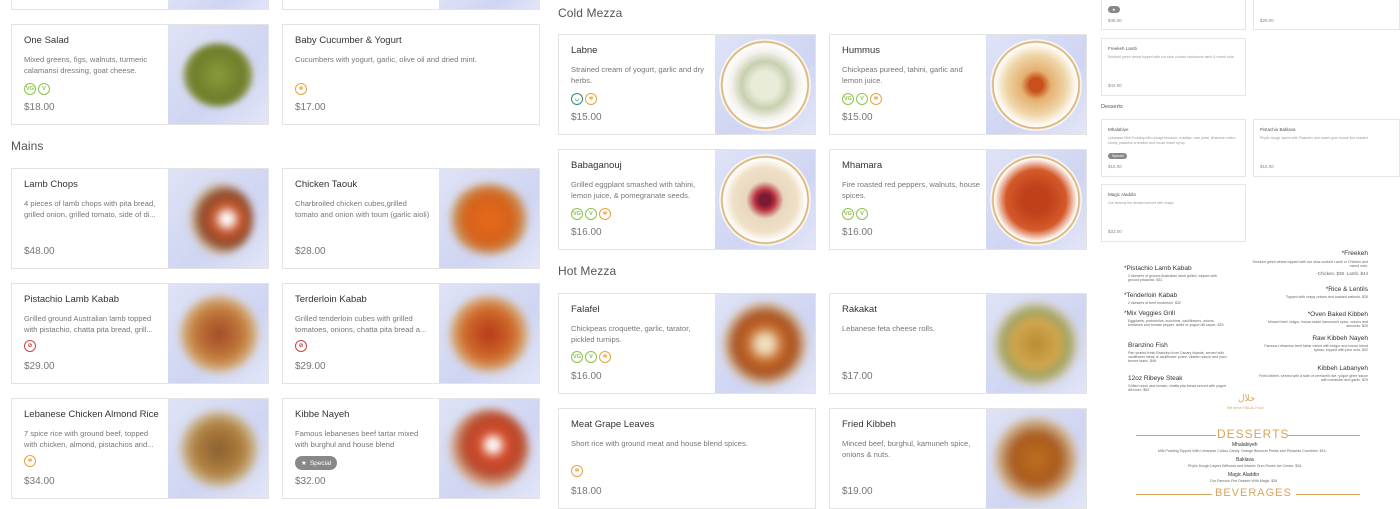 This screenshot has height=509, width=1400. I want to click on item-name: Kibbe Nayeh, so click(322, 414).